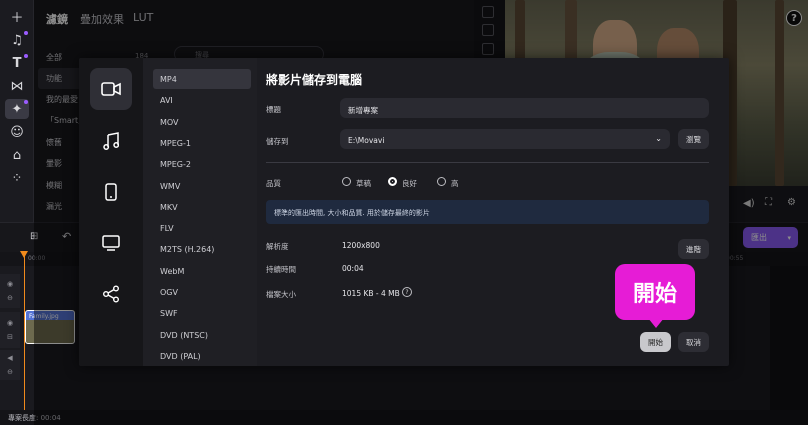  What do you see at coordinates (346, 181) in the screenshot?
I see `quality-draft-radio` at bounding box center [346, 181].